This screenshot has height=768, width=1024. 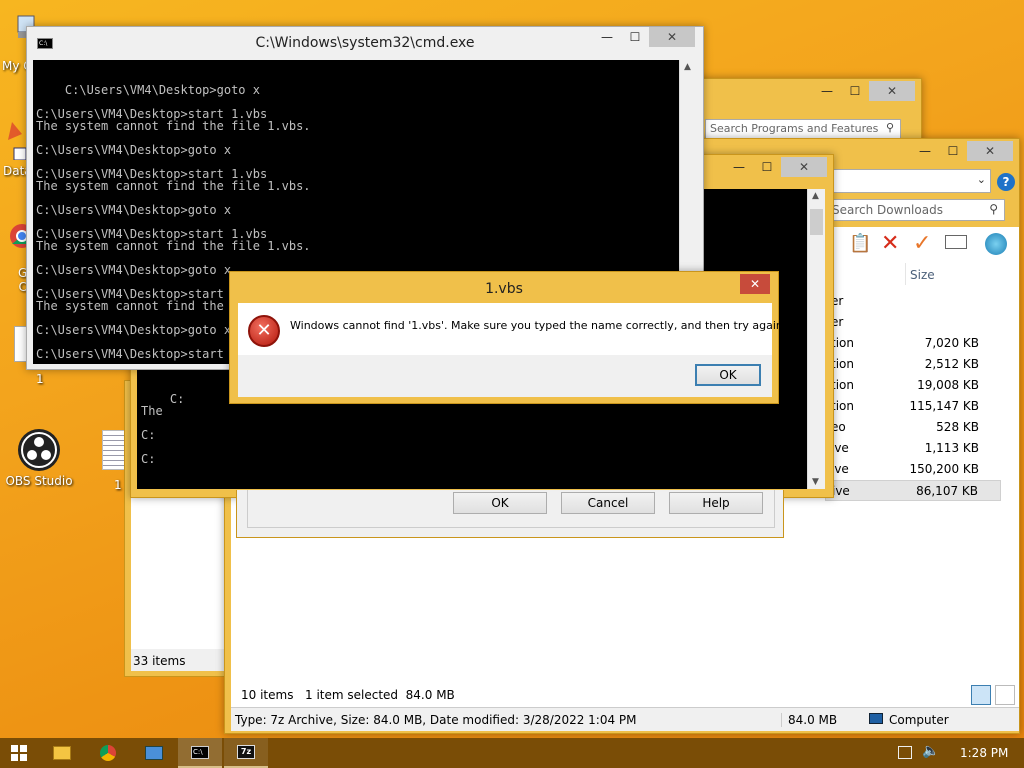 I want to click on file-size: 2,512 KB, so click(x=951, y=364).